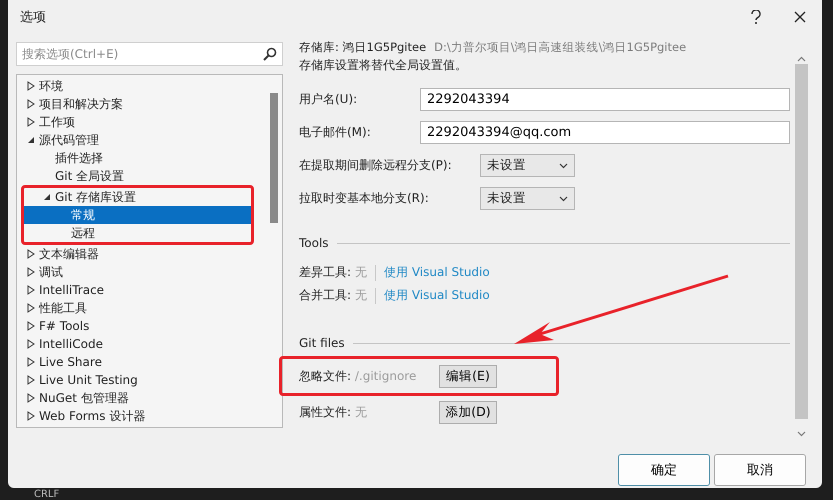 The width and height of the screenshot is (833, 500). I want to click on status-text: CRLF, so click(47, 494).